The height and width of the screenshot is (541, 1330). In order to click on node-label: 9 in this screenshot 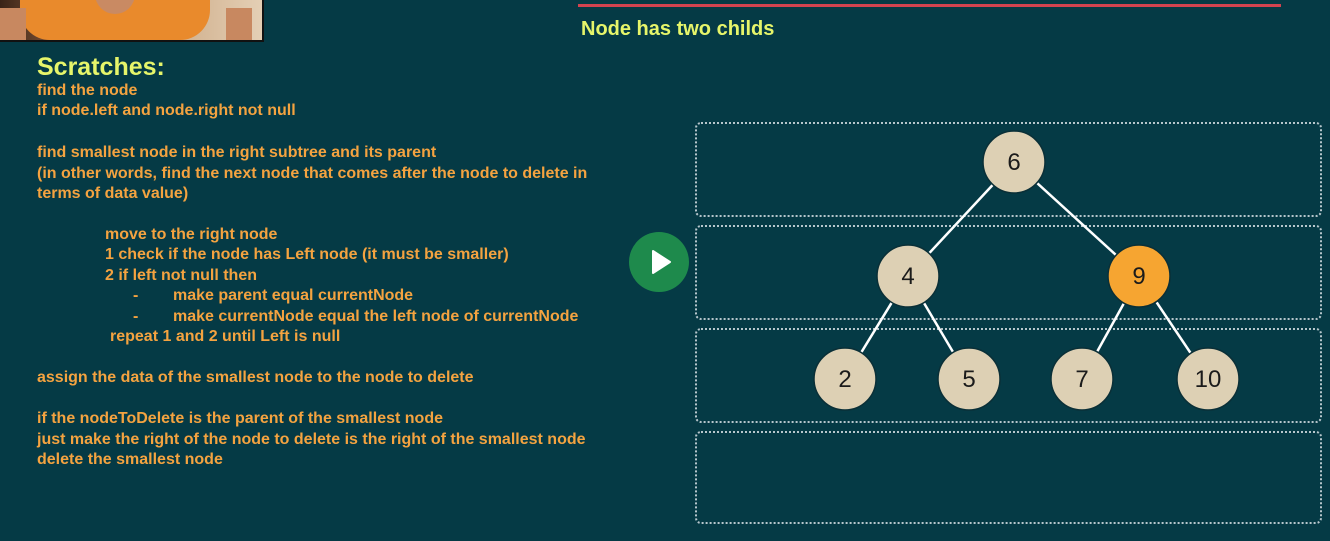, I will do `click(1138, 276)`.